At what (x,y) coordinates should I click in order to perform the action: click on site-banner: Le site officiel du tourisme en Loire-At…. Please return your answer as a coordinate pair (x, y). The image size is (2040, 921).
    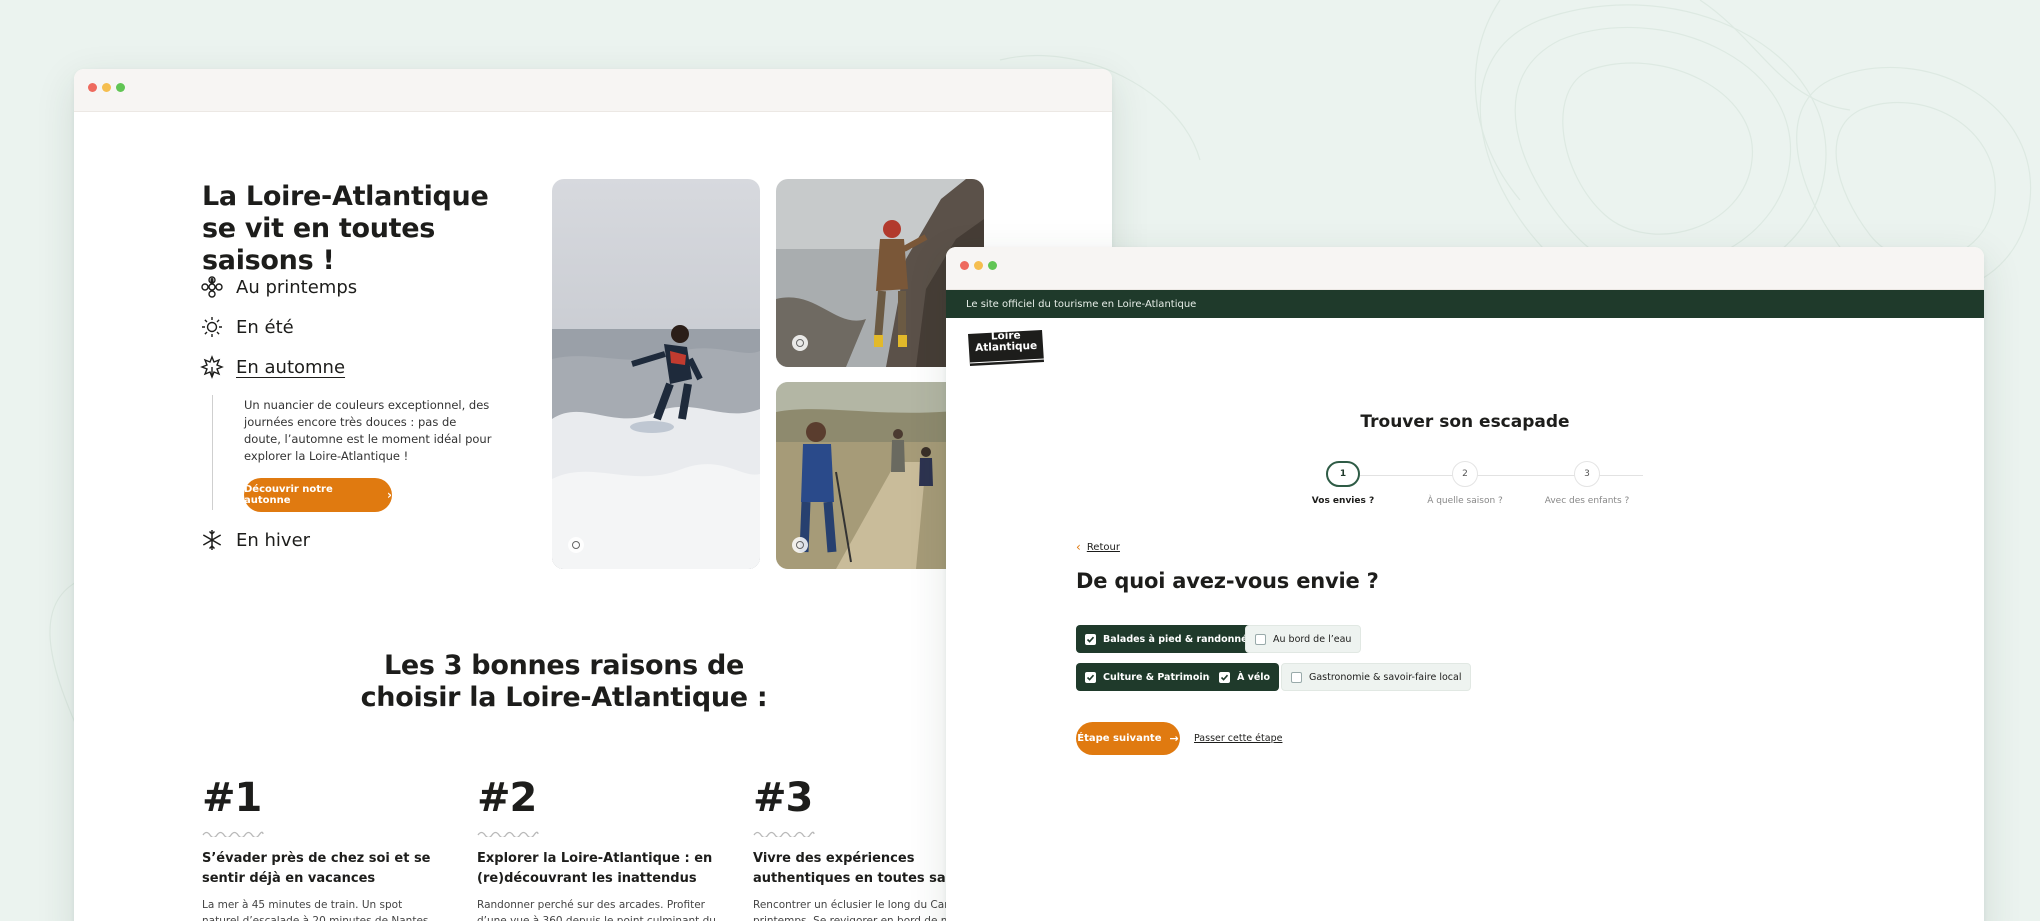
    Looking at the image, I should click on (1465, 304).